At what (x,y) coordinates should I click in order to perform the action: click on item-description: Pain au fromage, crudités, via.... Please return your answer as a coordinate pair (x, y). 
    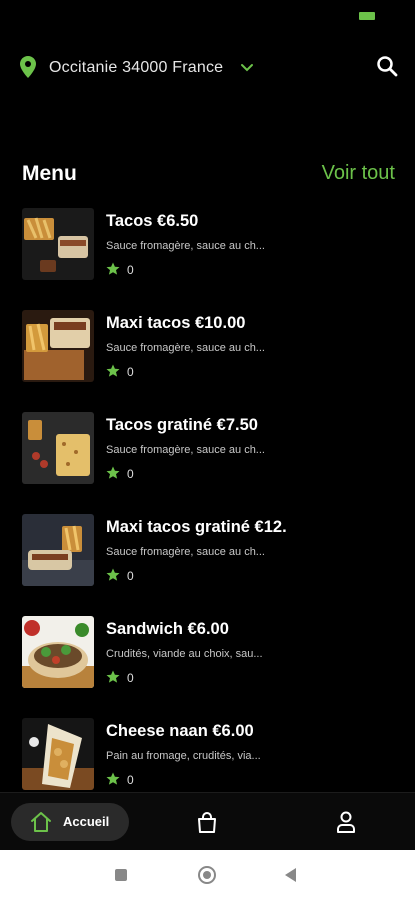
    Looking at the image, I should click on (183, 756).